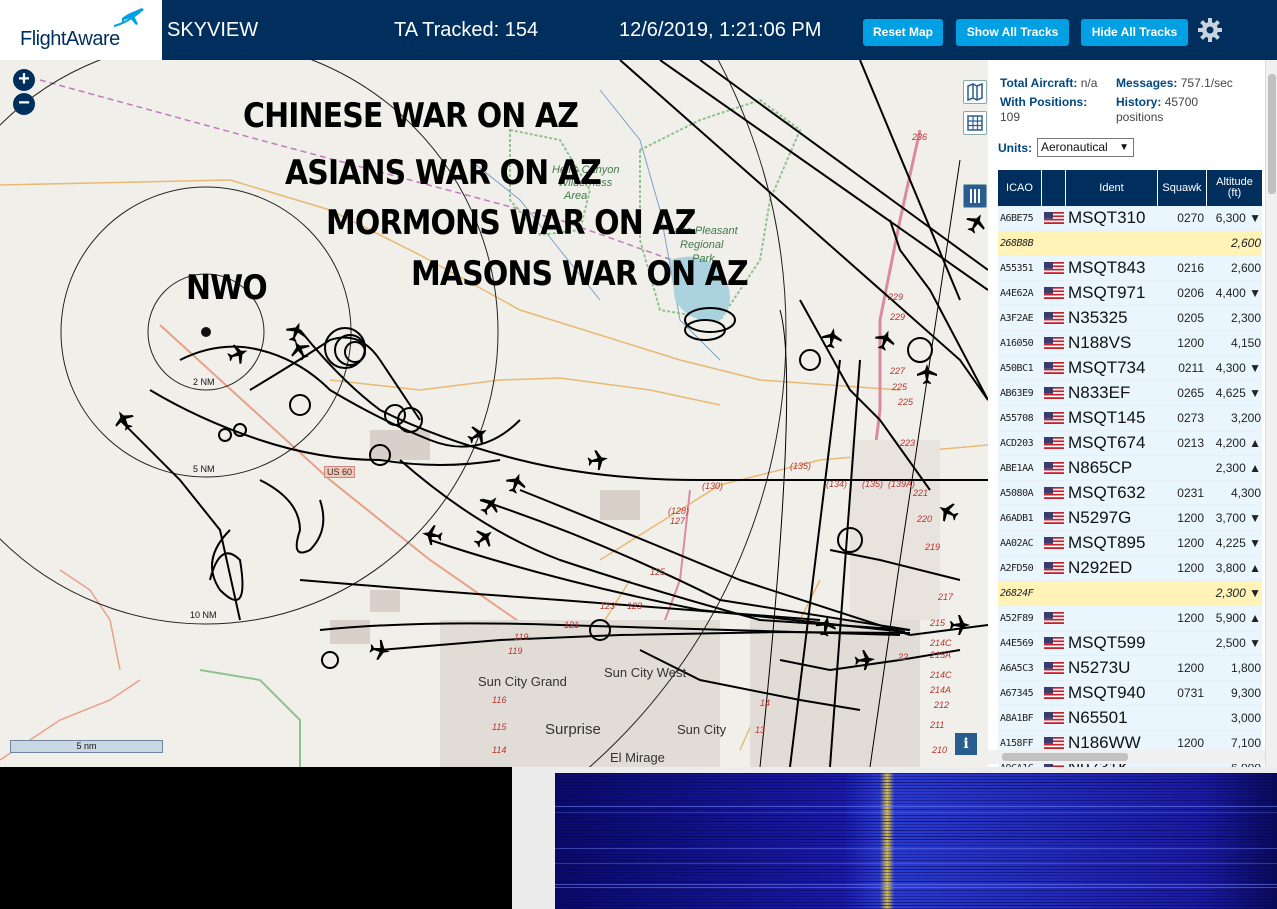 The width and height of the screenshot is (1277, 909). I want to click on altitude-cell: 5,900 ▲, so click(1238, 618).